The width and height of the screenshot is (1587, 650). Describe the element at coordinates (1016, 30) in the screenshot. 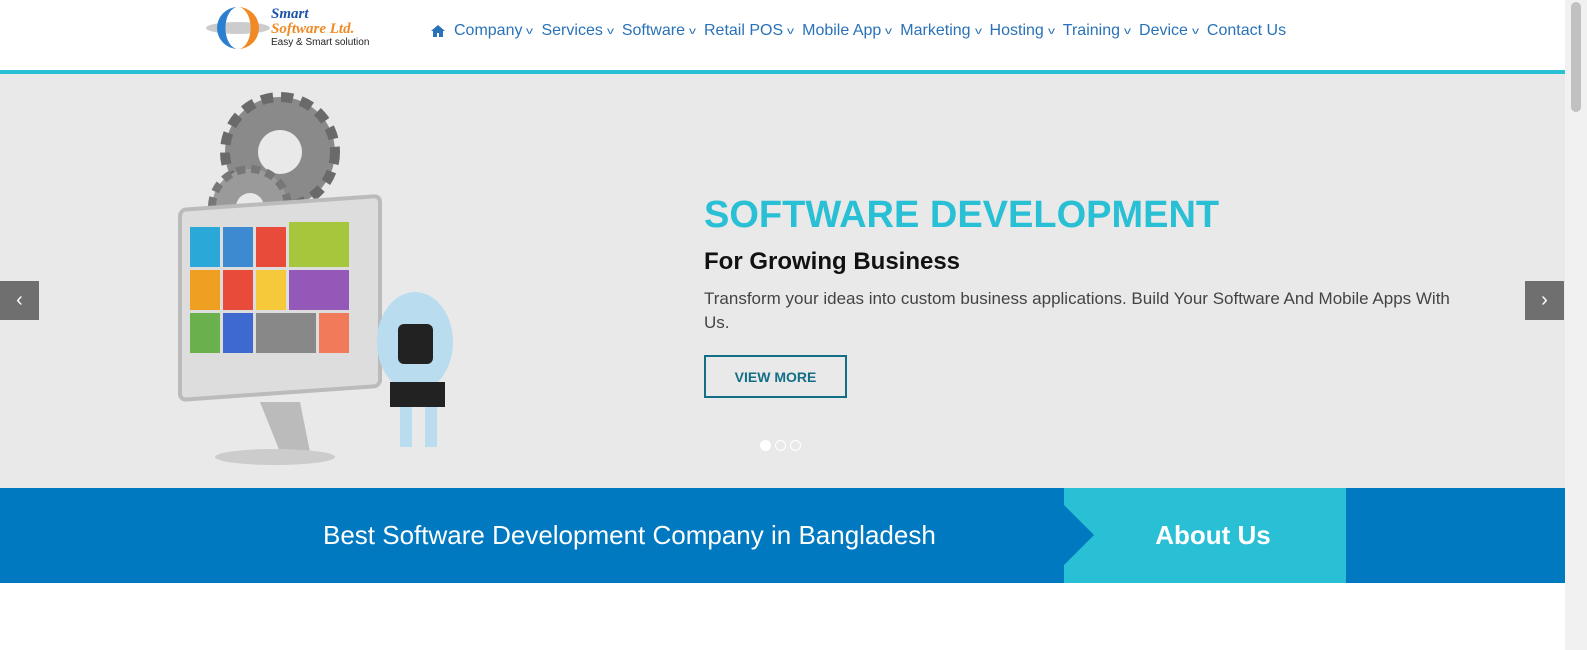

I see `nav-label: Hosting` at that location.